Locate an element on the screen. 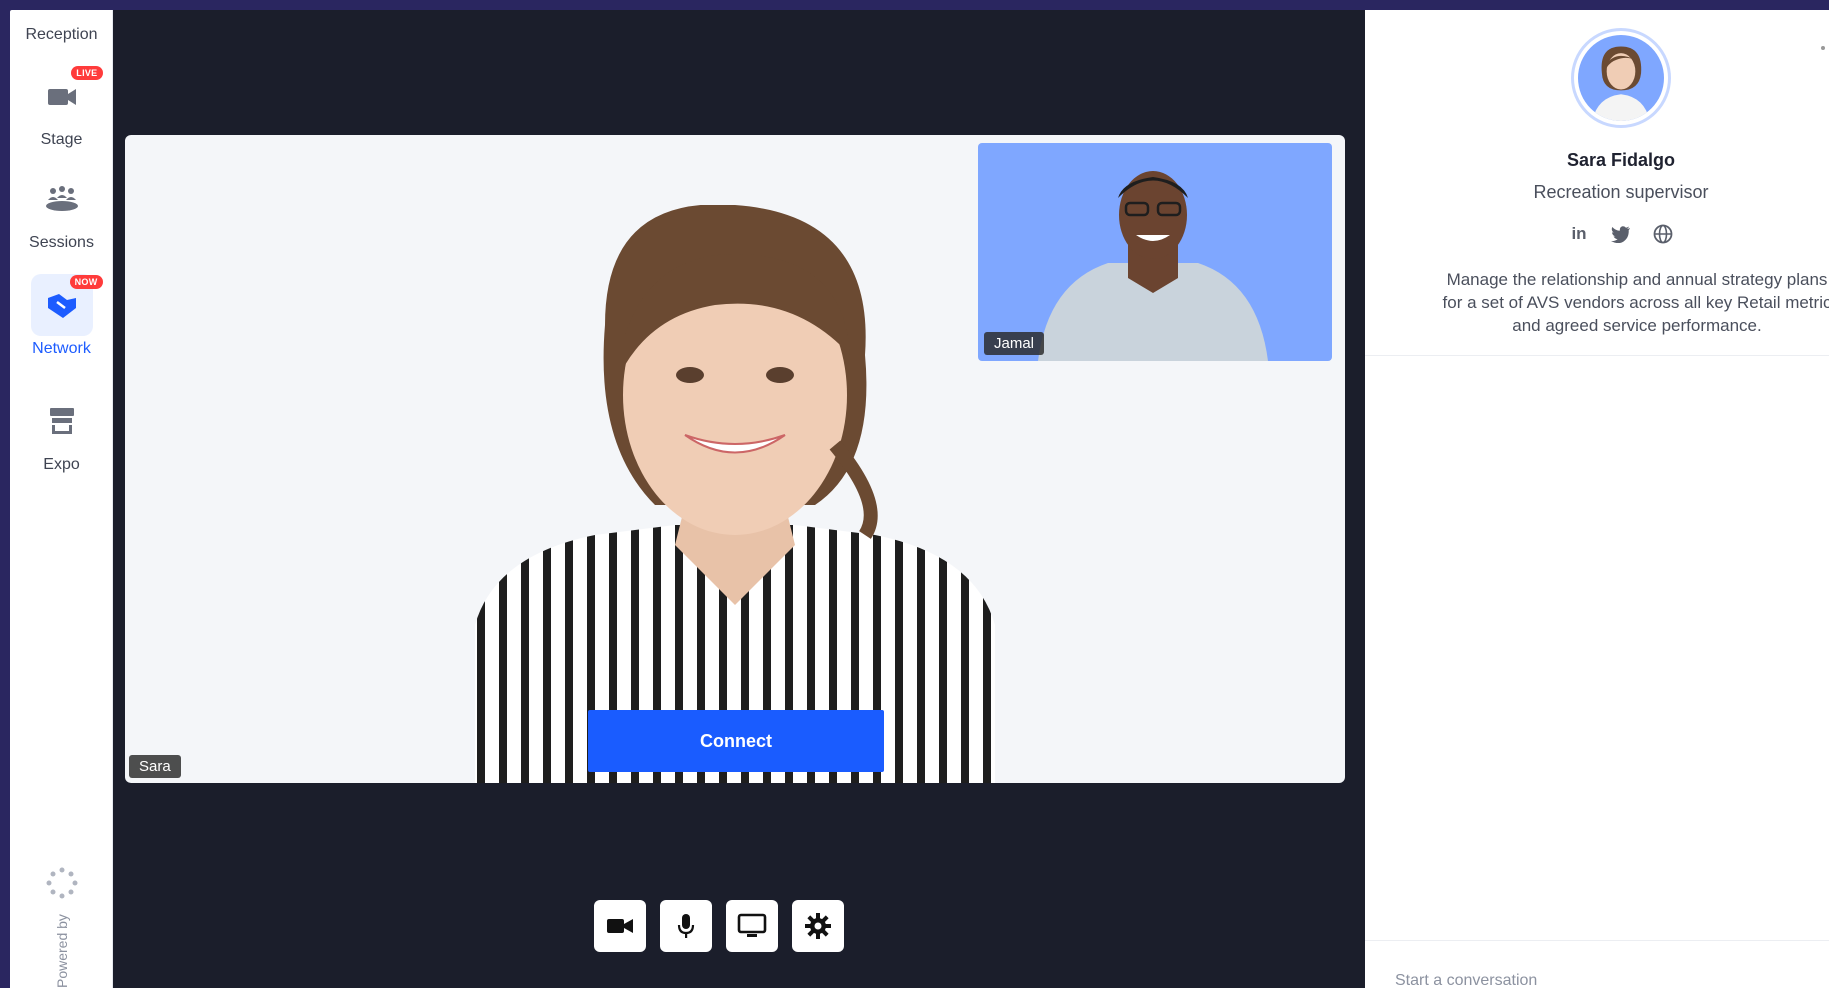 This screenshot has height=988, width=1829. sidebar-item-label: Sessions is located at coordinates (61, 242).